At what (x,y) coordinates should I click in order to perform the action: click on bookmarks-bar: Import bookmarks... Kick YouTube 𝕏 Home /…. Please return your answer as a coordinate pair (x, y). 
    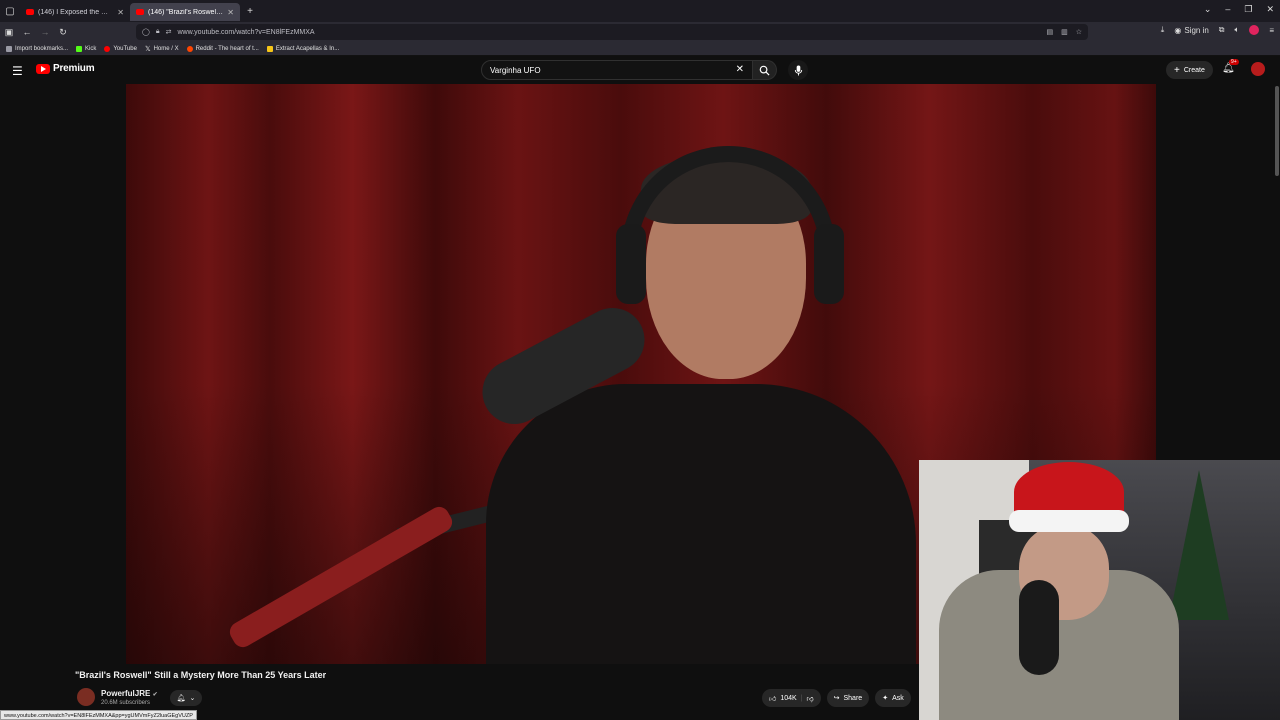
    Looking at the image, I should click on (640, 49).